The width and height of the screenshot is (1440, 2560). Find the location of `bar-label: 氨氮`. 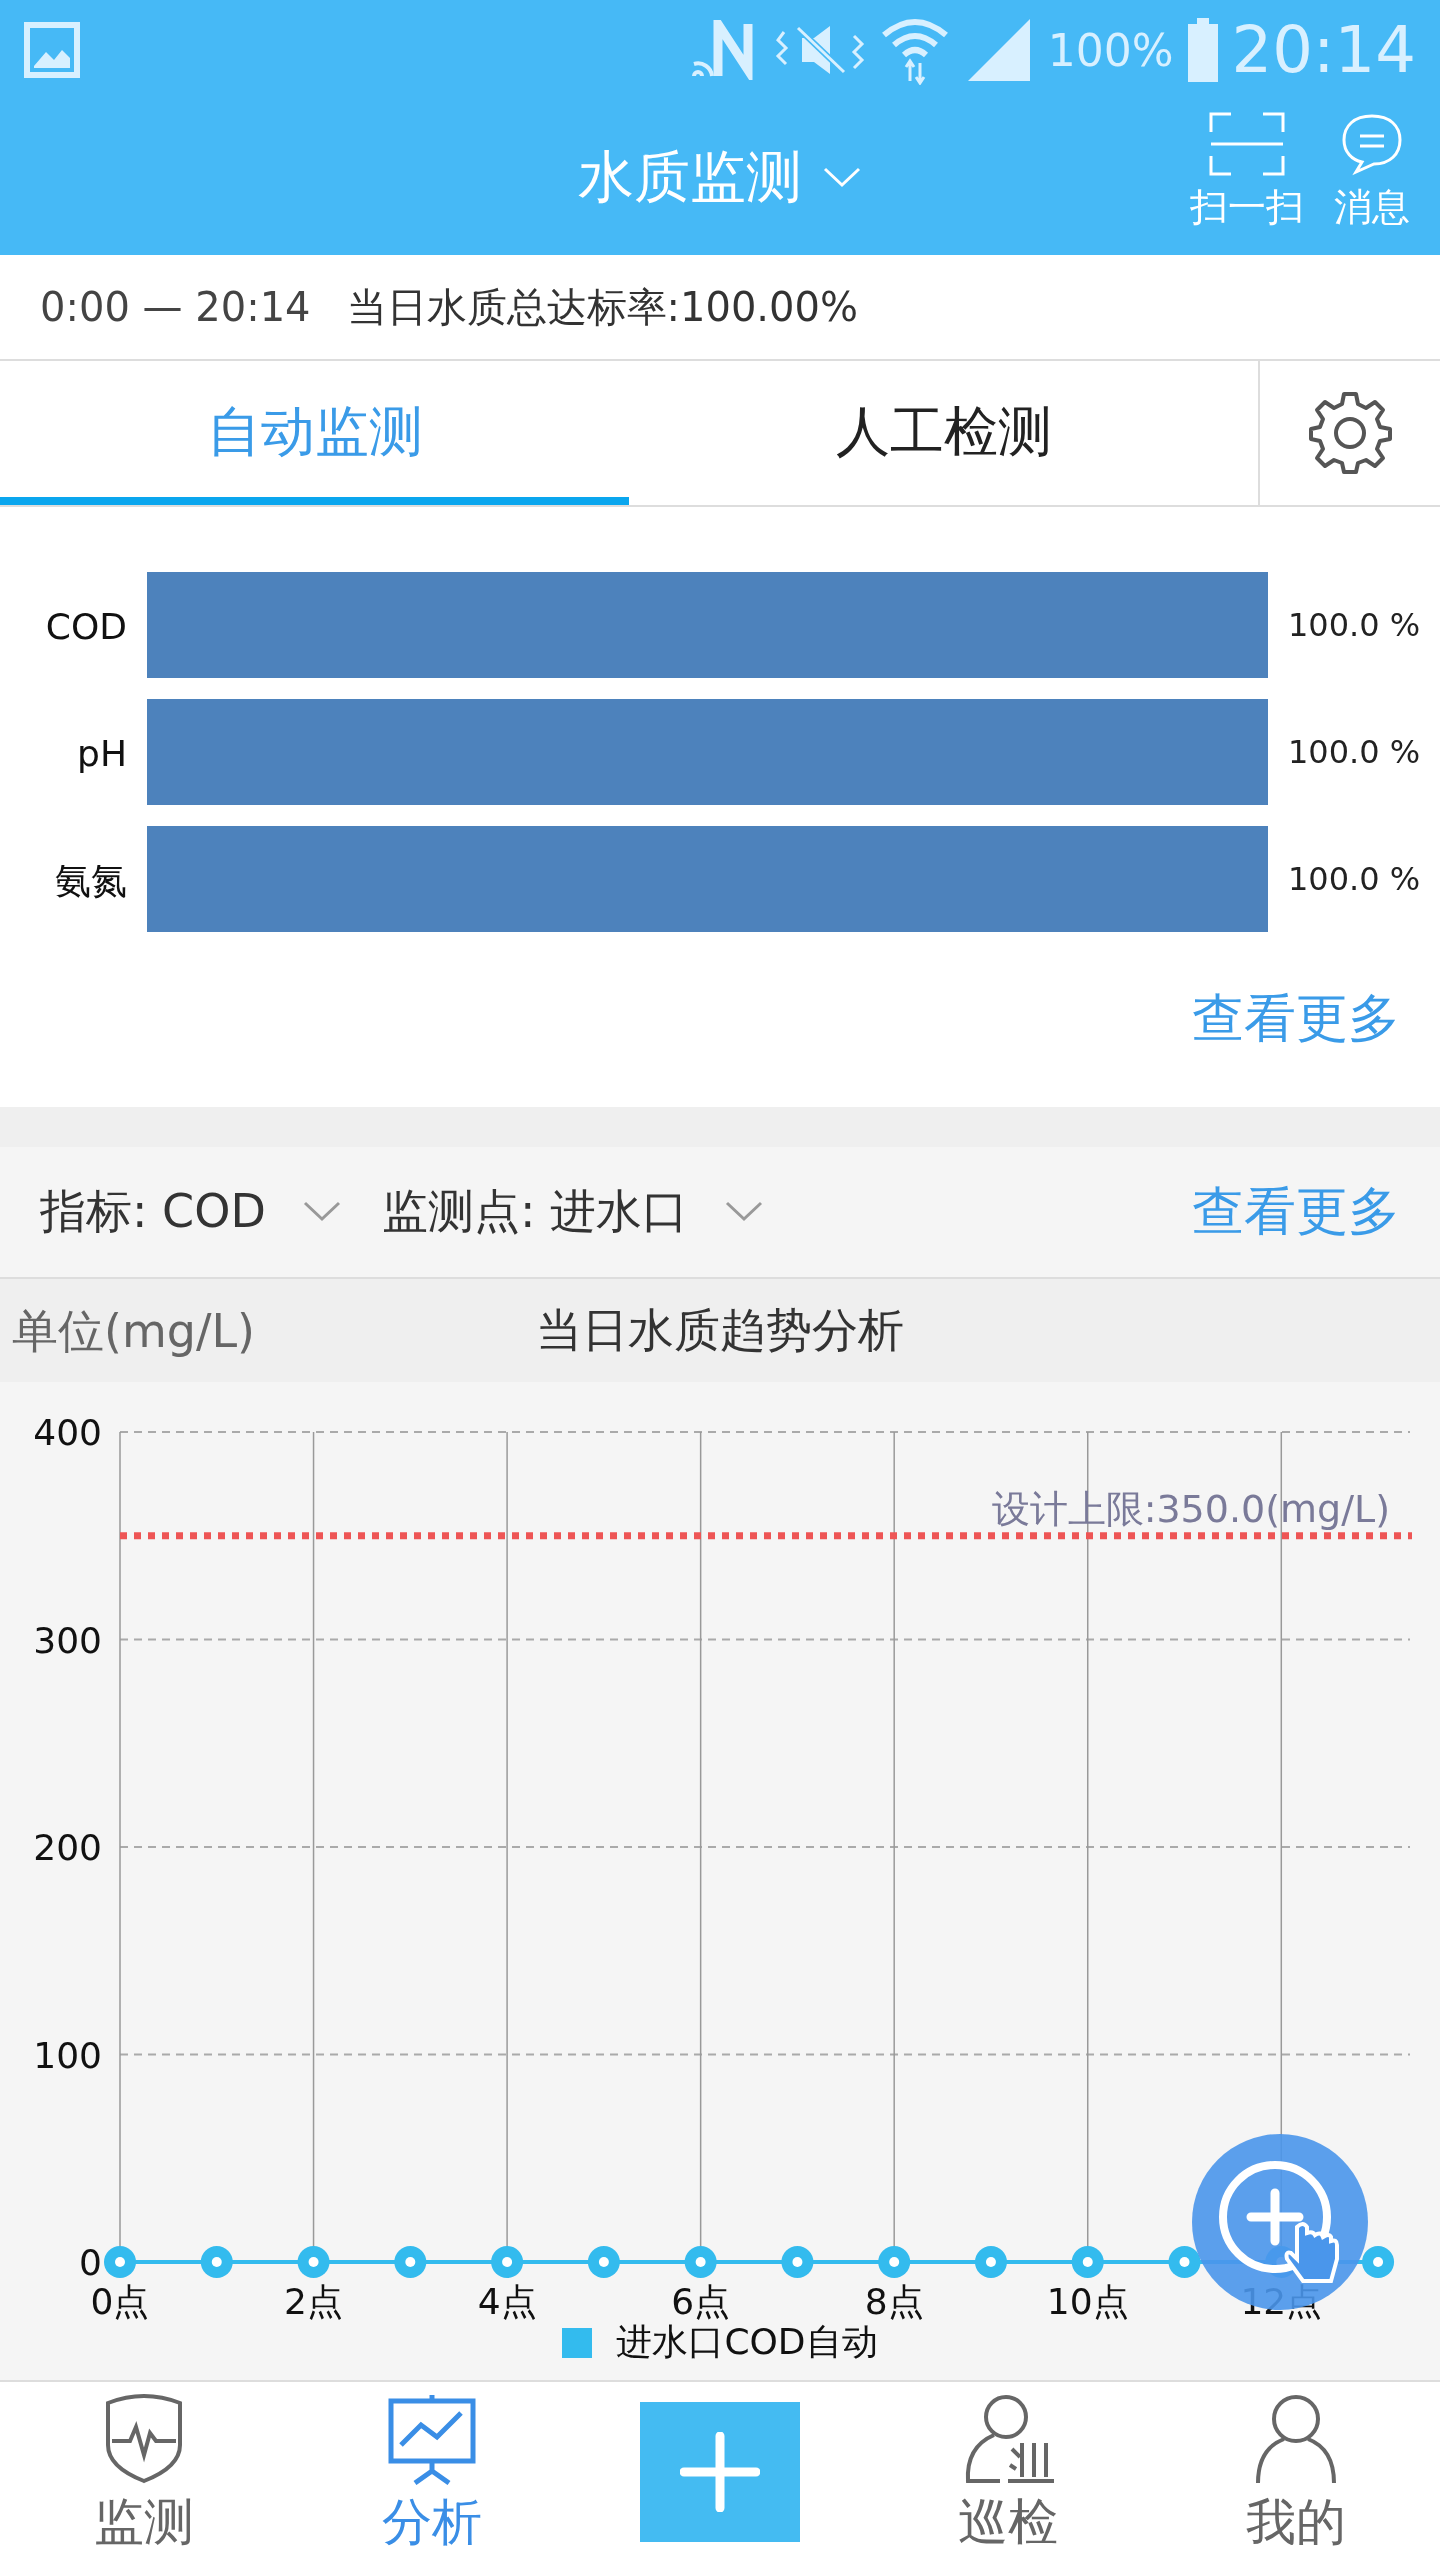

bar-label: 氨氮 is located at coordinates (91, 880).